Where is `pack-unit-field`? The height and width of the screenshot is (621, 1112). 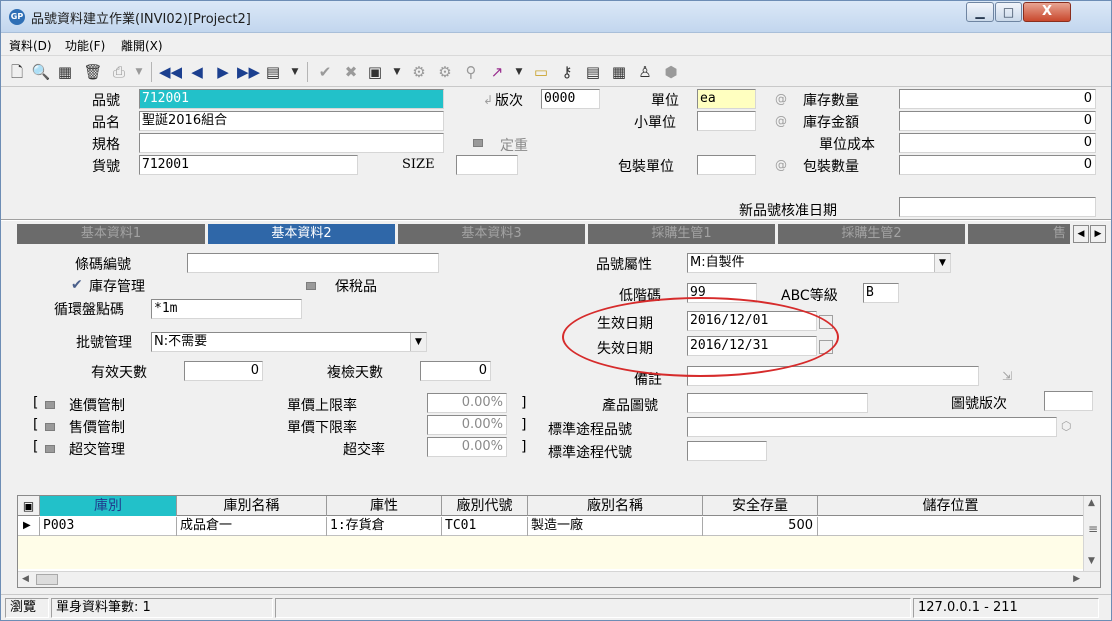 pack-unit-field is located at coordinates (726, 165).